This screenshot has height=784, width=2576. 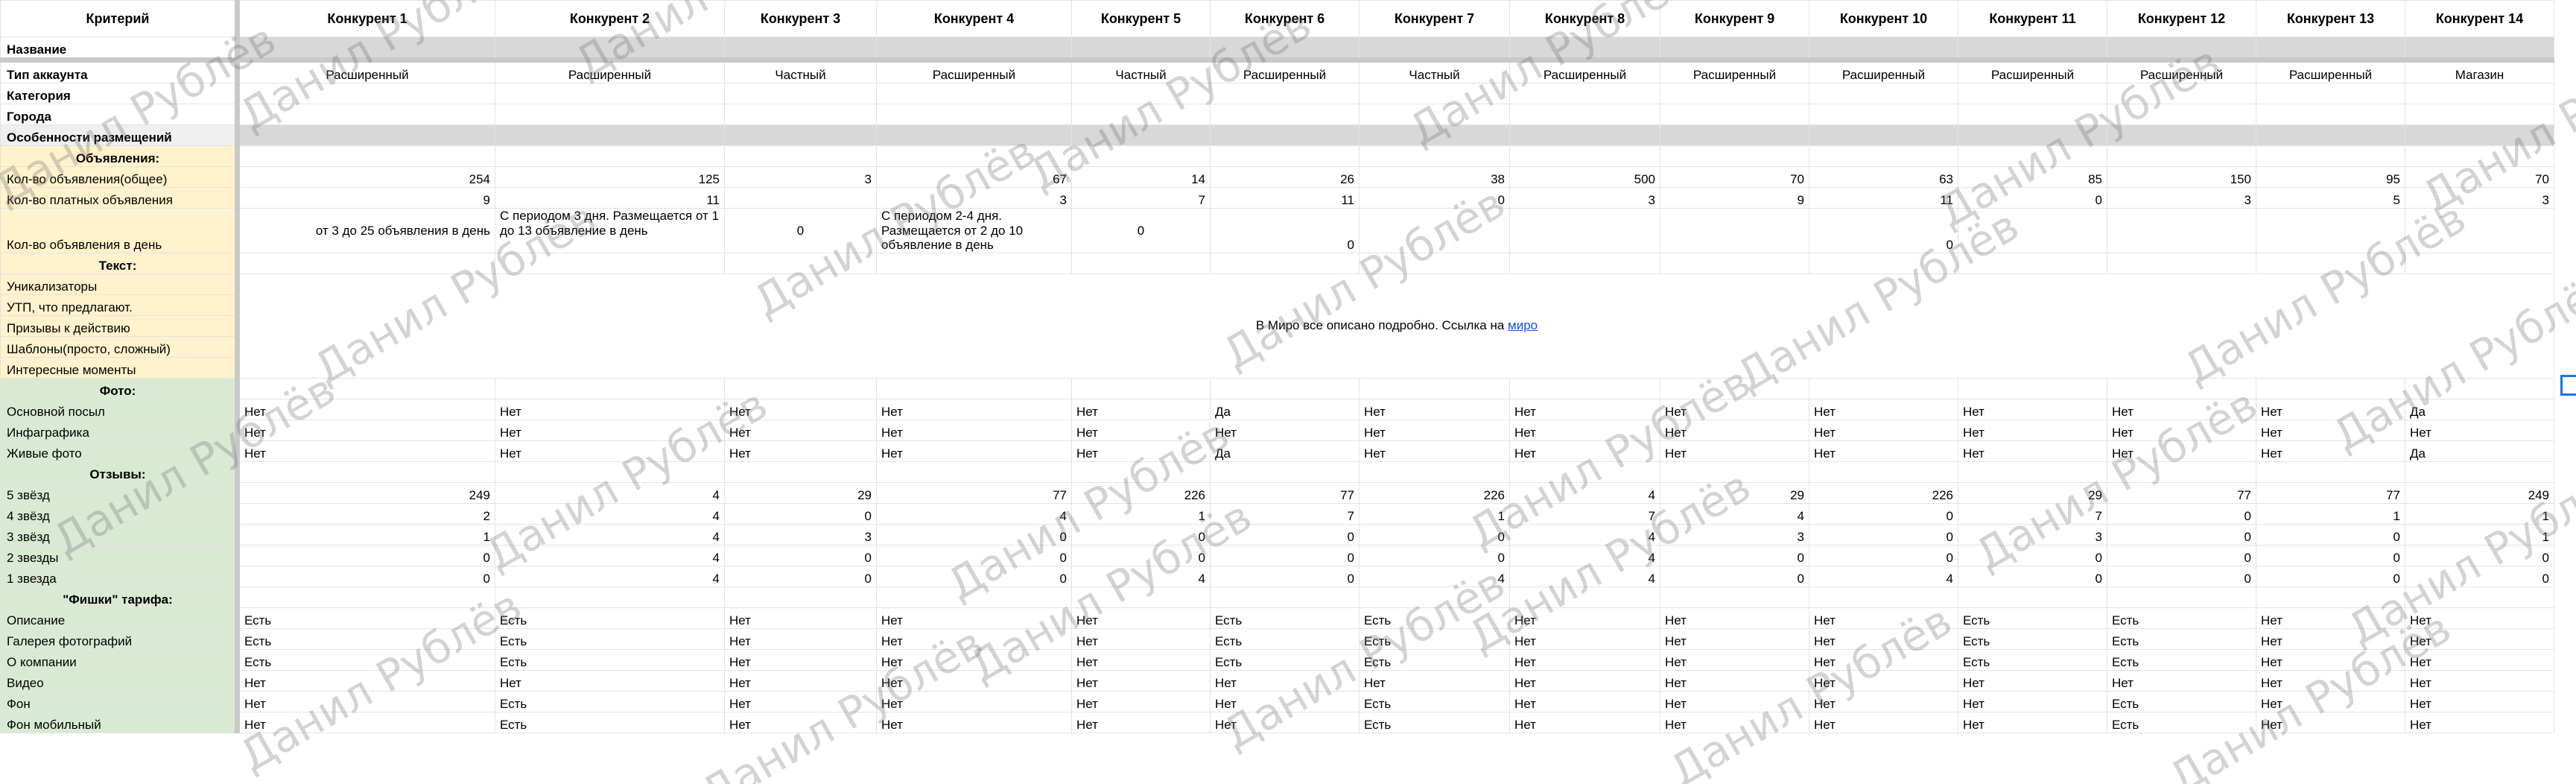 I want to click on competitor-header-12: Конкурент 12, so click(x=2182, y=18).